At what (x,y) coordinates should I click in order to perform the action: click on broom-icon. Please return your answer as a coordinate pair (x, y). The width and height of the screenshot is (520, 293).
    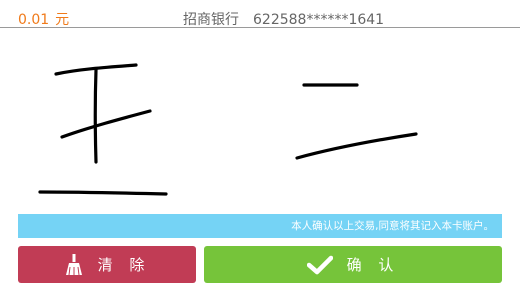
    Looking at the image, I should click on (74, 264).